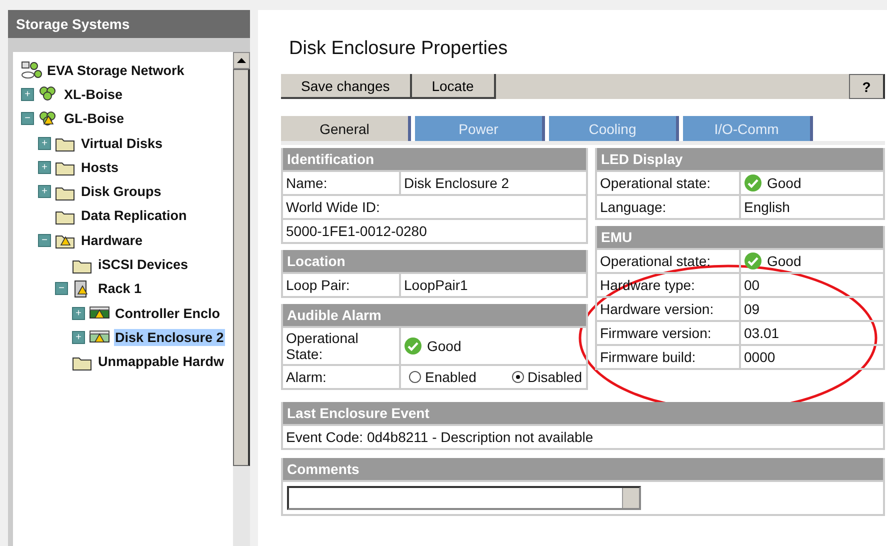 This screenshot has height=546, width=887. What do you see at coordinates (161, 361) in the screenshot?
I see `tree-item: Unmappable Hardw` at bounding box center [161, 361].